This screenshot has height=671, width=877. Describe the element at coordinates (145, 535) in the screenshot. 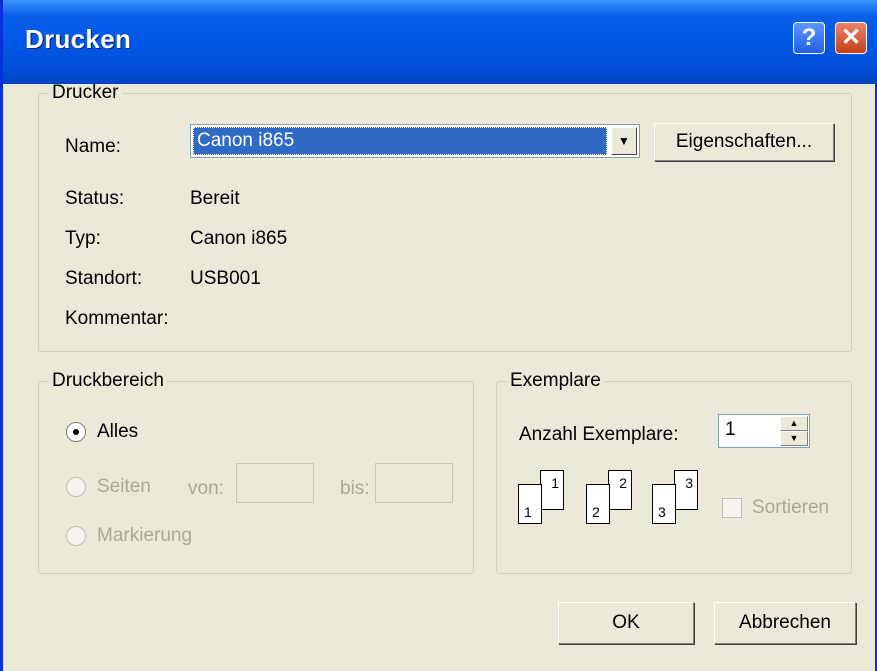

I see `radio-selection-label: Markierung` at that location.